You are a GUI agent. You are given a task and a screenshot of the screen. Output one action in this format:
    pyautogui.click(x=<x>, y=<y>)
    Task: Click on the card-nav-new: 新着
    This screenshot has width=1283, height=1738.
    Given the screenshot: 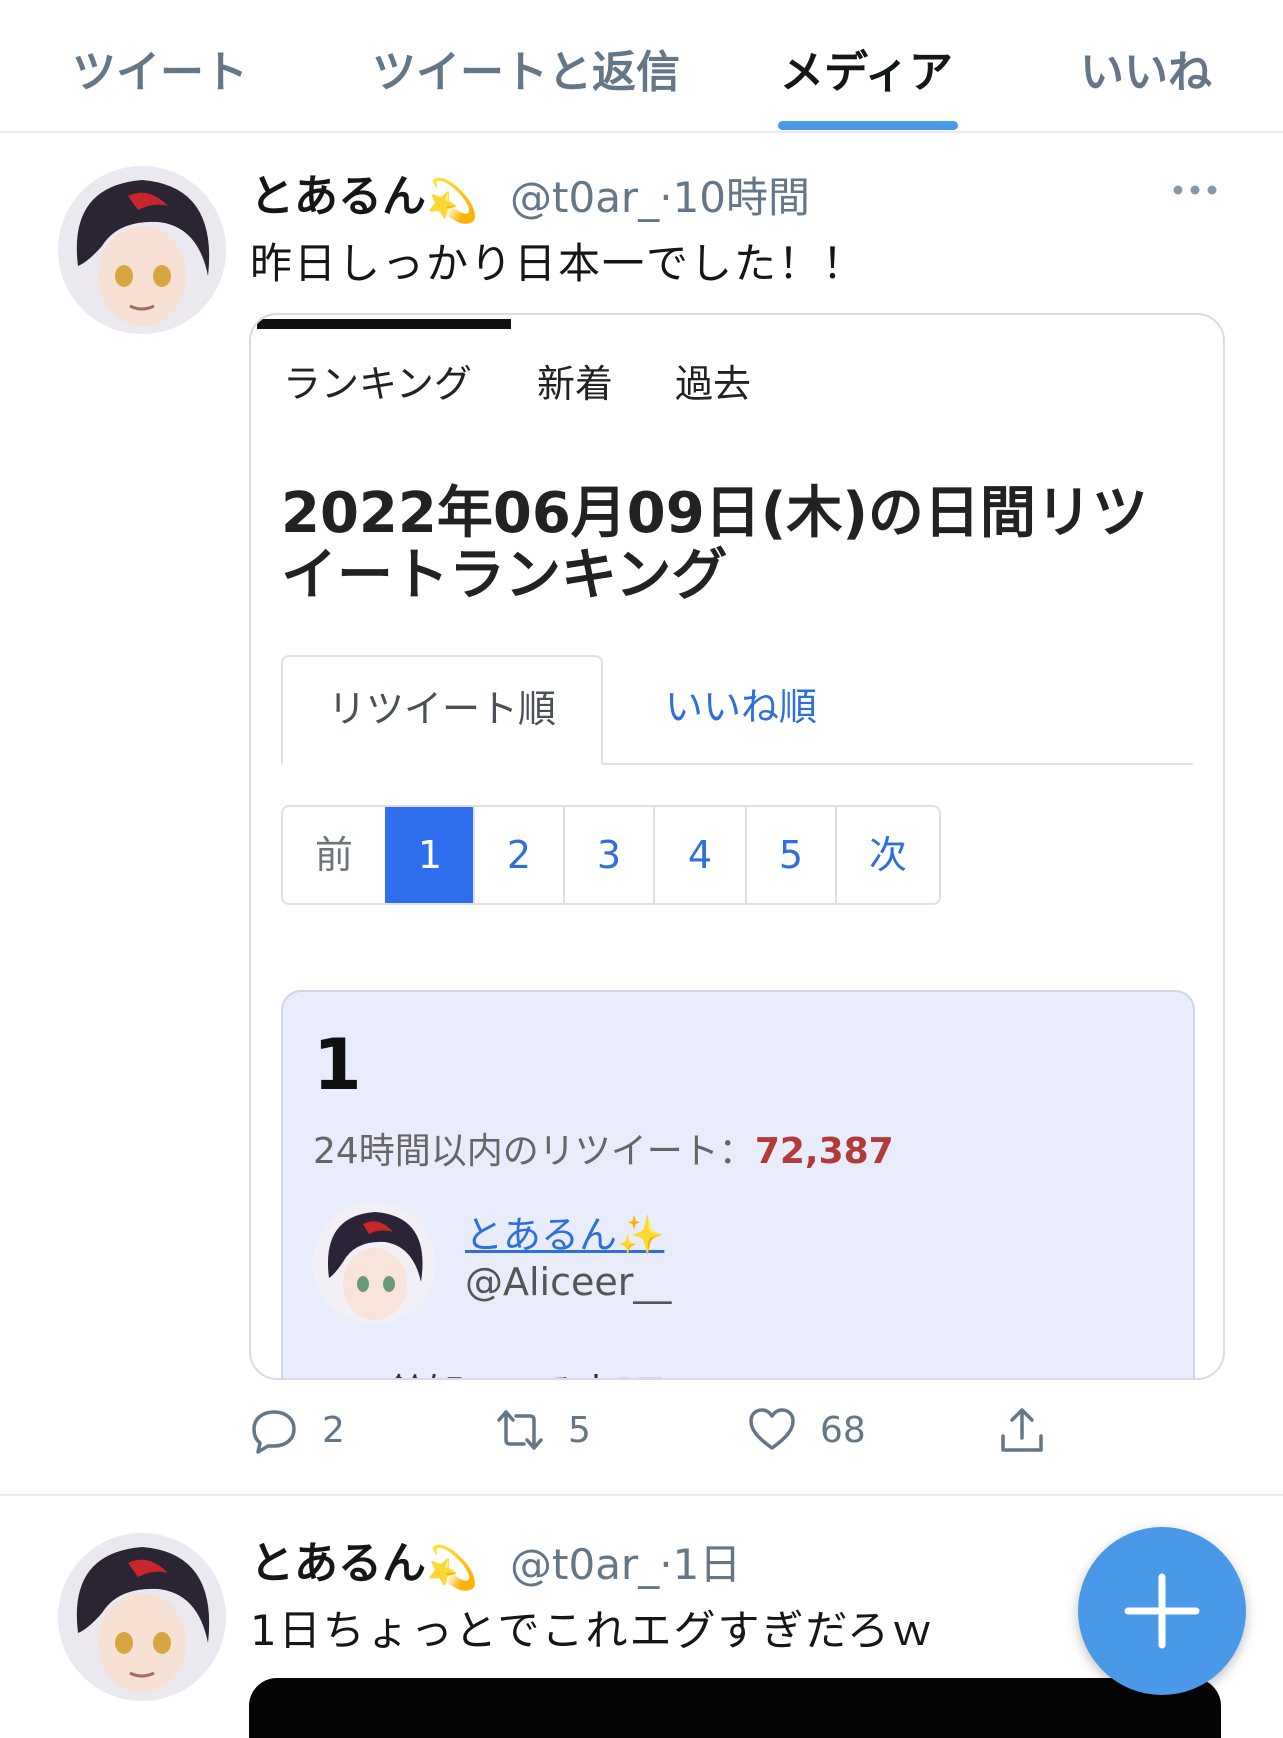 What is the action you would take?
    pyautogui.click(x=575, y=384)
    